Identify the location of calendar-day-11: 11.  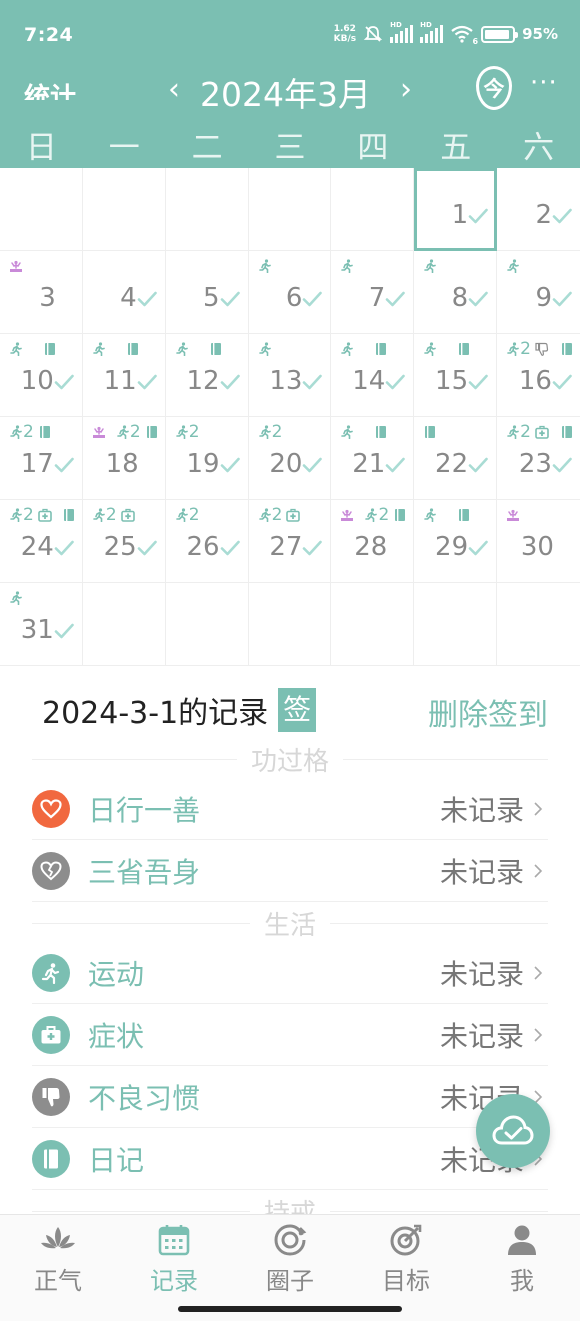
(124, 375).